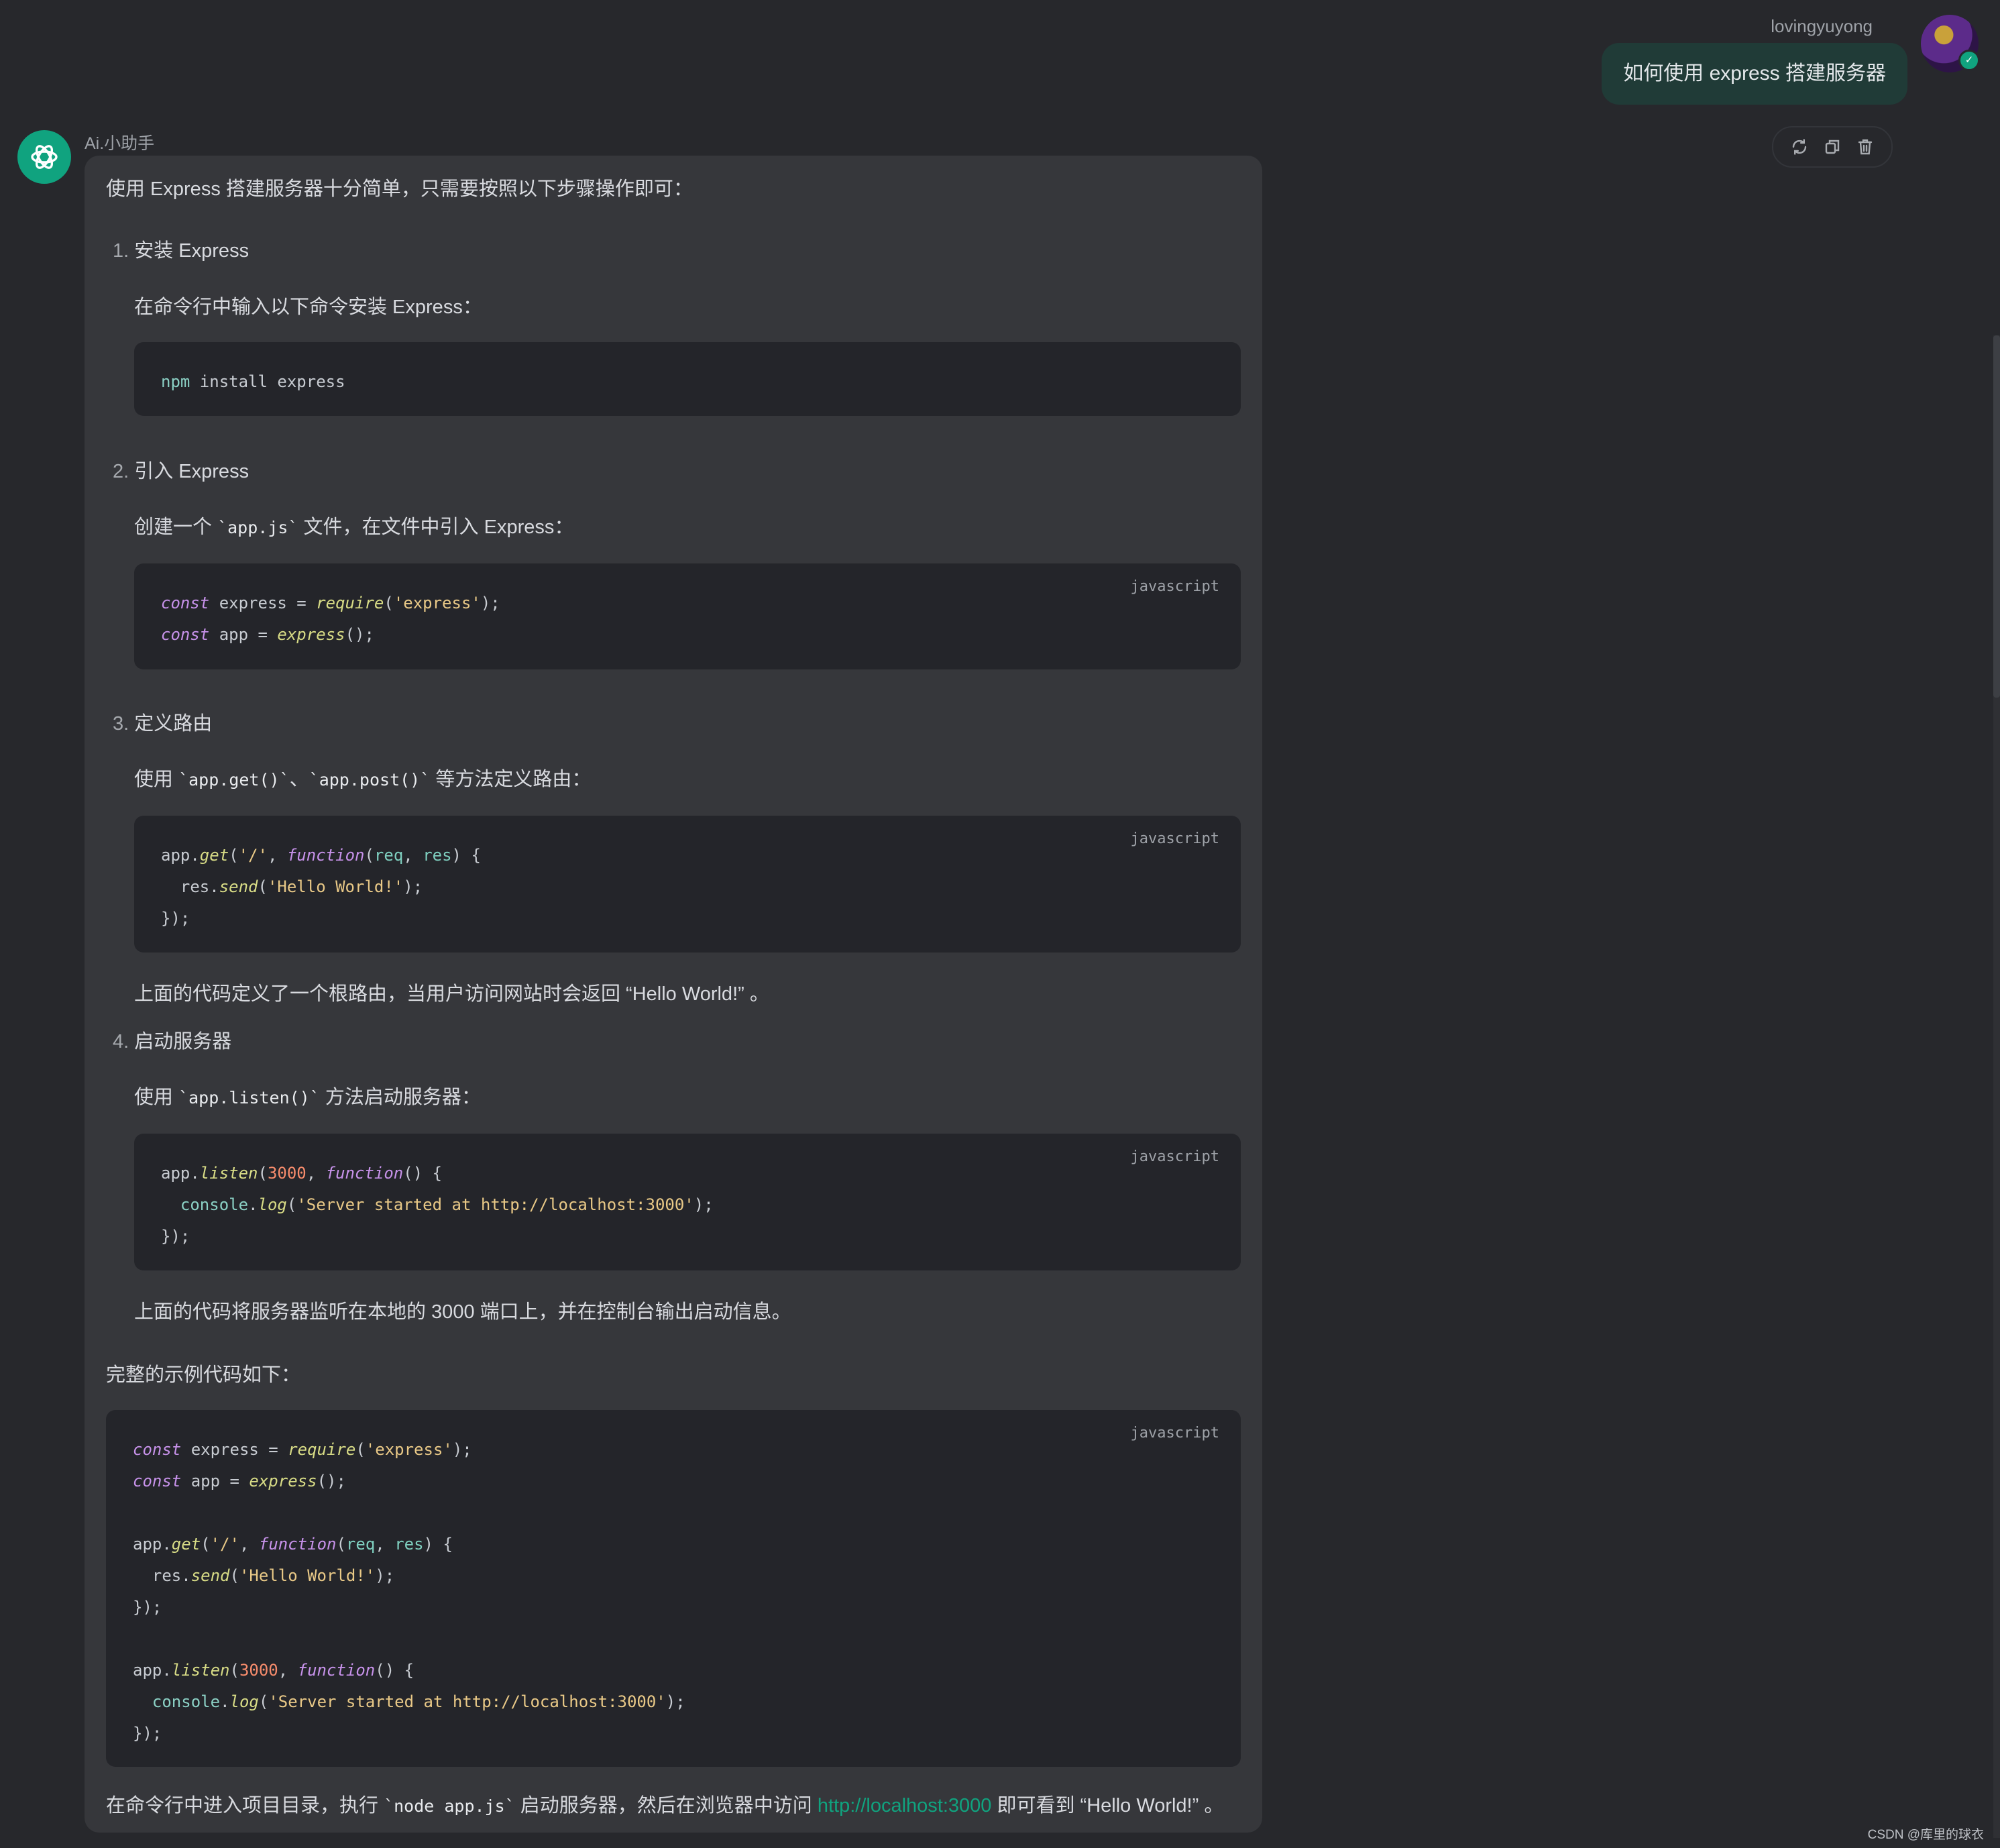 The image size is (2000, 1848). Describe the element at coordinates (156, 780) in the screenshot. I see `step-3-desc-pre: 使用` at that location.